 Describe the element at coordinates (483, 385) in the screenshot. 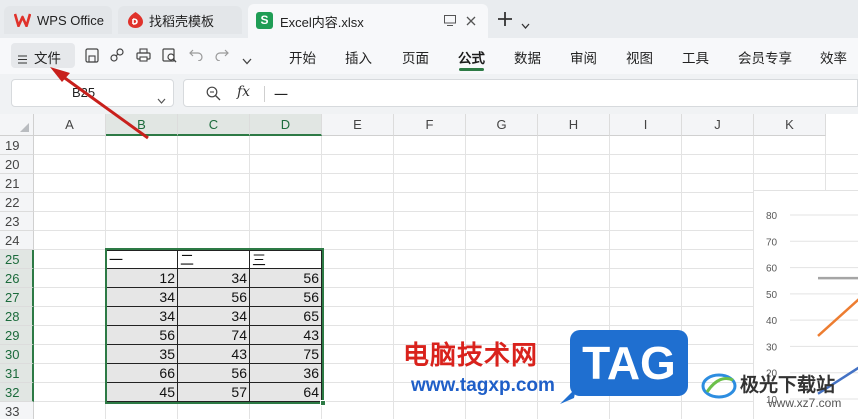

I see `watermark-url: www.tagxp.com` at that location.